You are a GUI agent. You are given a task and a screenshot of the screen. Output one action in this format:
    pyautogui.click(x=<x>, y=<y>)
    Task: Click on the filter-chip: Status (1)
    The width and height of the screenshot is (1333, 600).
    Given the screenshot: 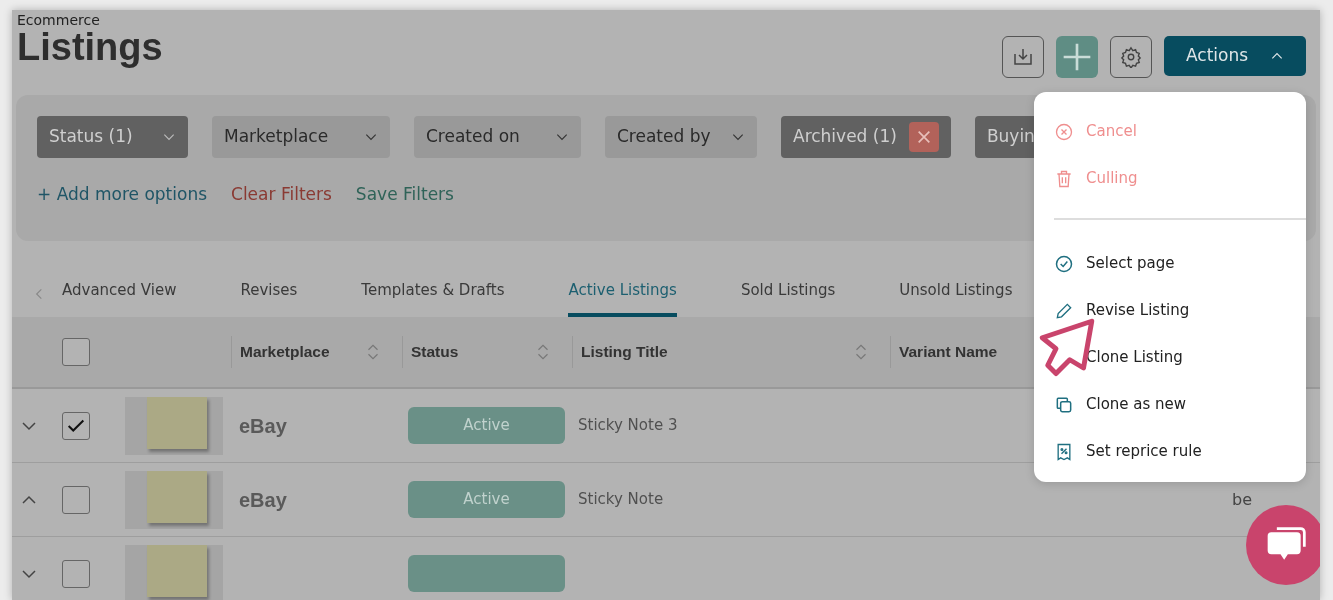 What is the action you would take?
    pyautogui.click(x=112, y=136)
    